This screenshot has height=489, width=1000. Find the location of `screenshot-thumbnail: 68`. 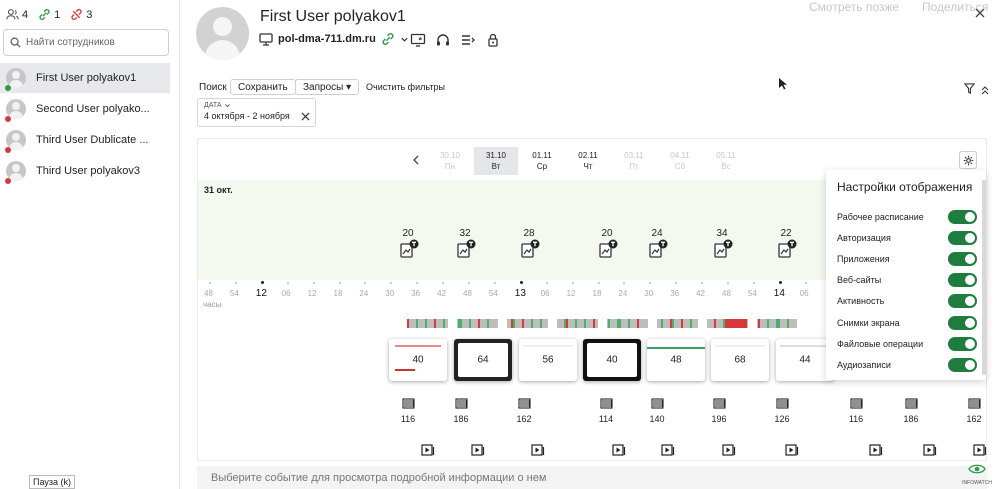

screenshot-thumbnail: 68 is located at coordinates (740, 360).